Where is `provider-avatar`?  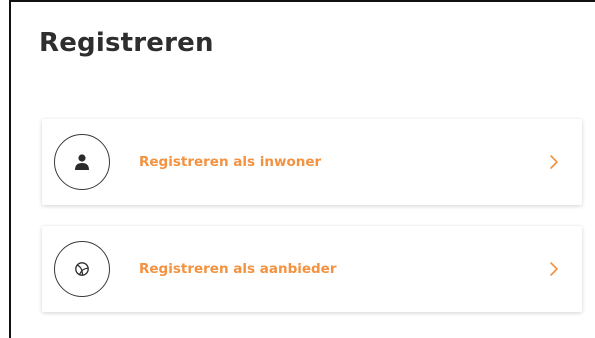 provider-avatar is located at coordinates (82, 269).